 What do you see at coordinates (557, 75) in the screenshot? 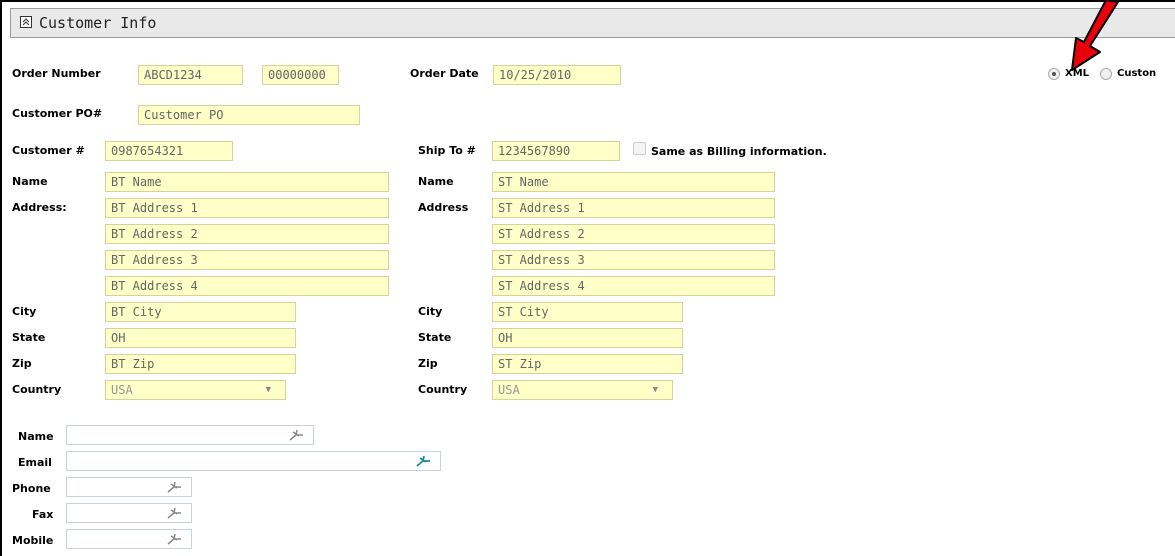
I see `order-date-field: 10/25/2010` at bounding box center [557, 75].